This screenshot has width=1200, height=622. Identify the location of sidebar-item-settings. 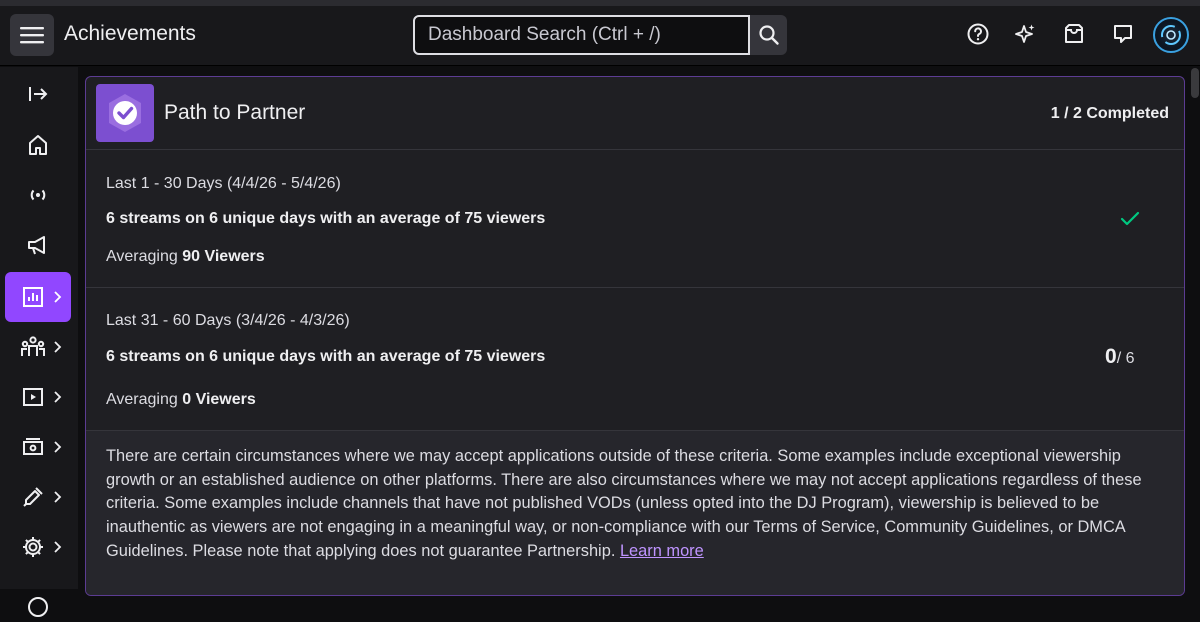
(38, 547).